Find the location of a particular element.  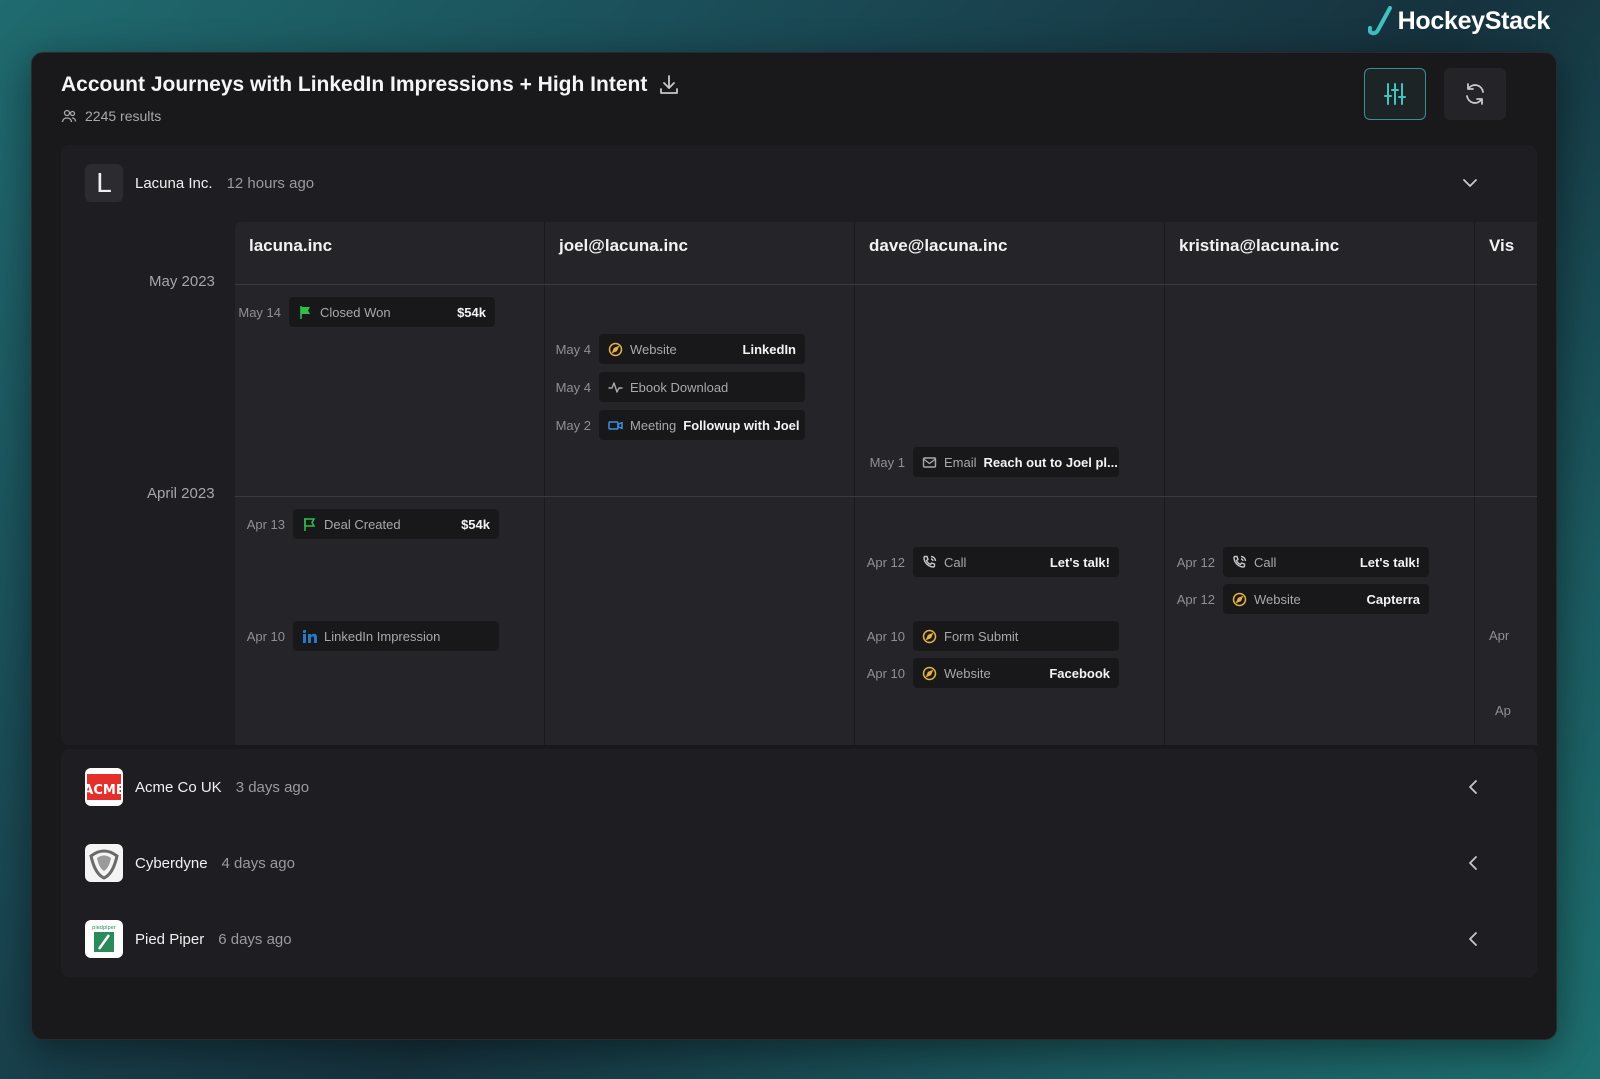

column-visitor: Vis is located at coordinates (1506, 483).